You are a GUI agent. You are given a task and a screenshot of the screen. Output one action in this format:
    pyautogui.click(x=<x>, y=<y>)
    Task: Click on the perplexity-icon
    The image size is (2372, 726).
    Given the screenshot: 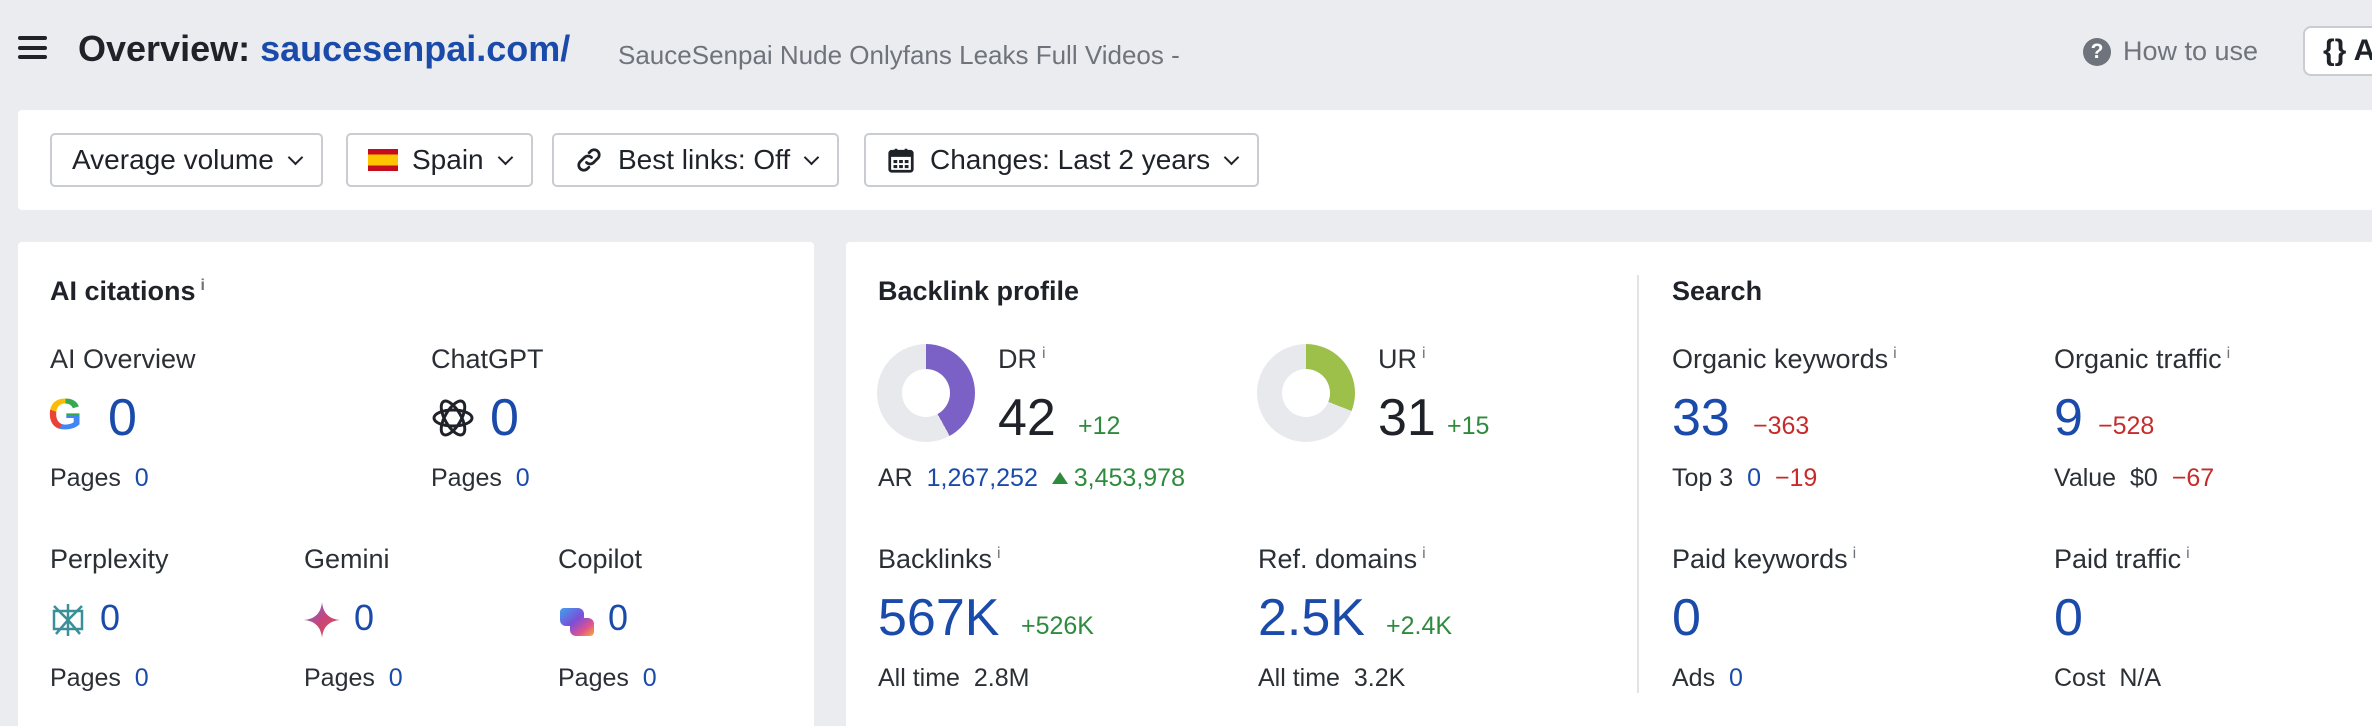 What is the action you would take?
    pyautogui.click(x=68, y=620)
    